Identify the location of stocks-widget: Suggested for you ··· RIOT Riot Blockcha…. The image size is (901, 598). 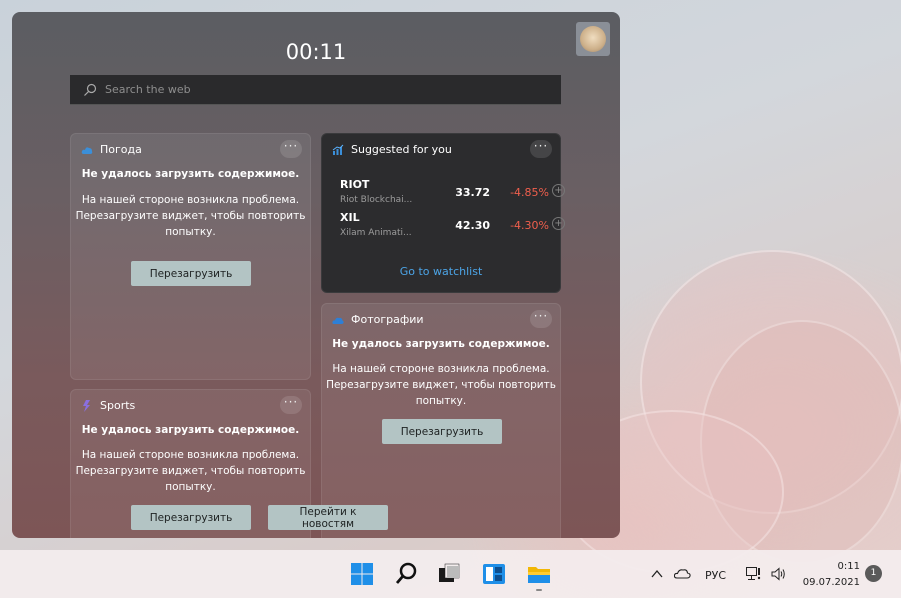
(443, 213).